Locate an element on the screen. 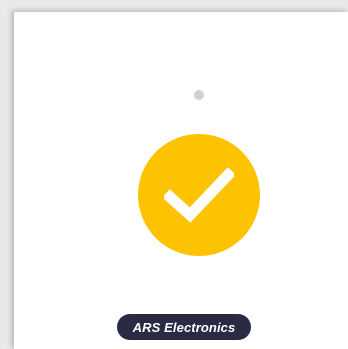  brand-label: ARS Electronics is located at coordinates (184, 327).